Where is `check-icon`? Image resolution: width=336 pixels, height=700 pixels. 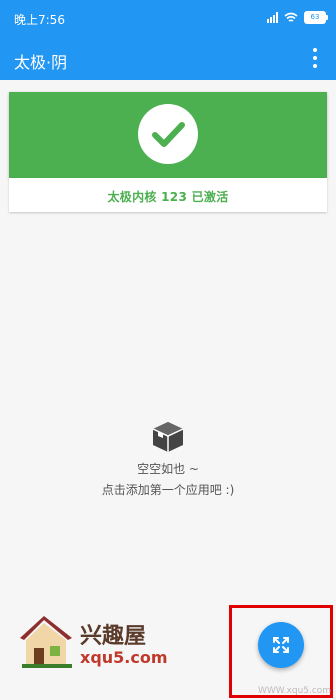
check-icon is located at coordinates (168, 134).